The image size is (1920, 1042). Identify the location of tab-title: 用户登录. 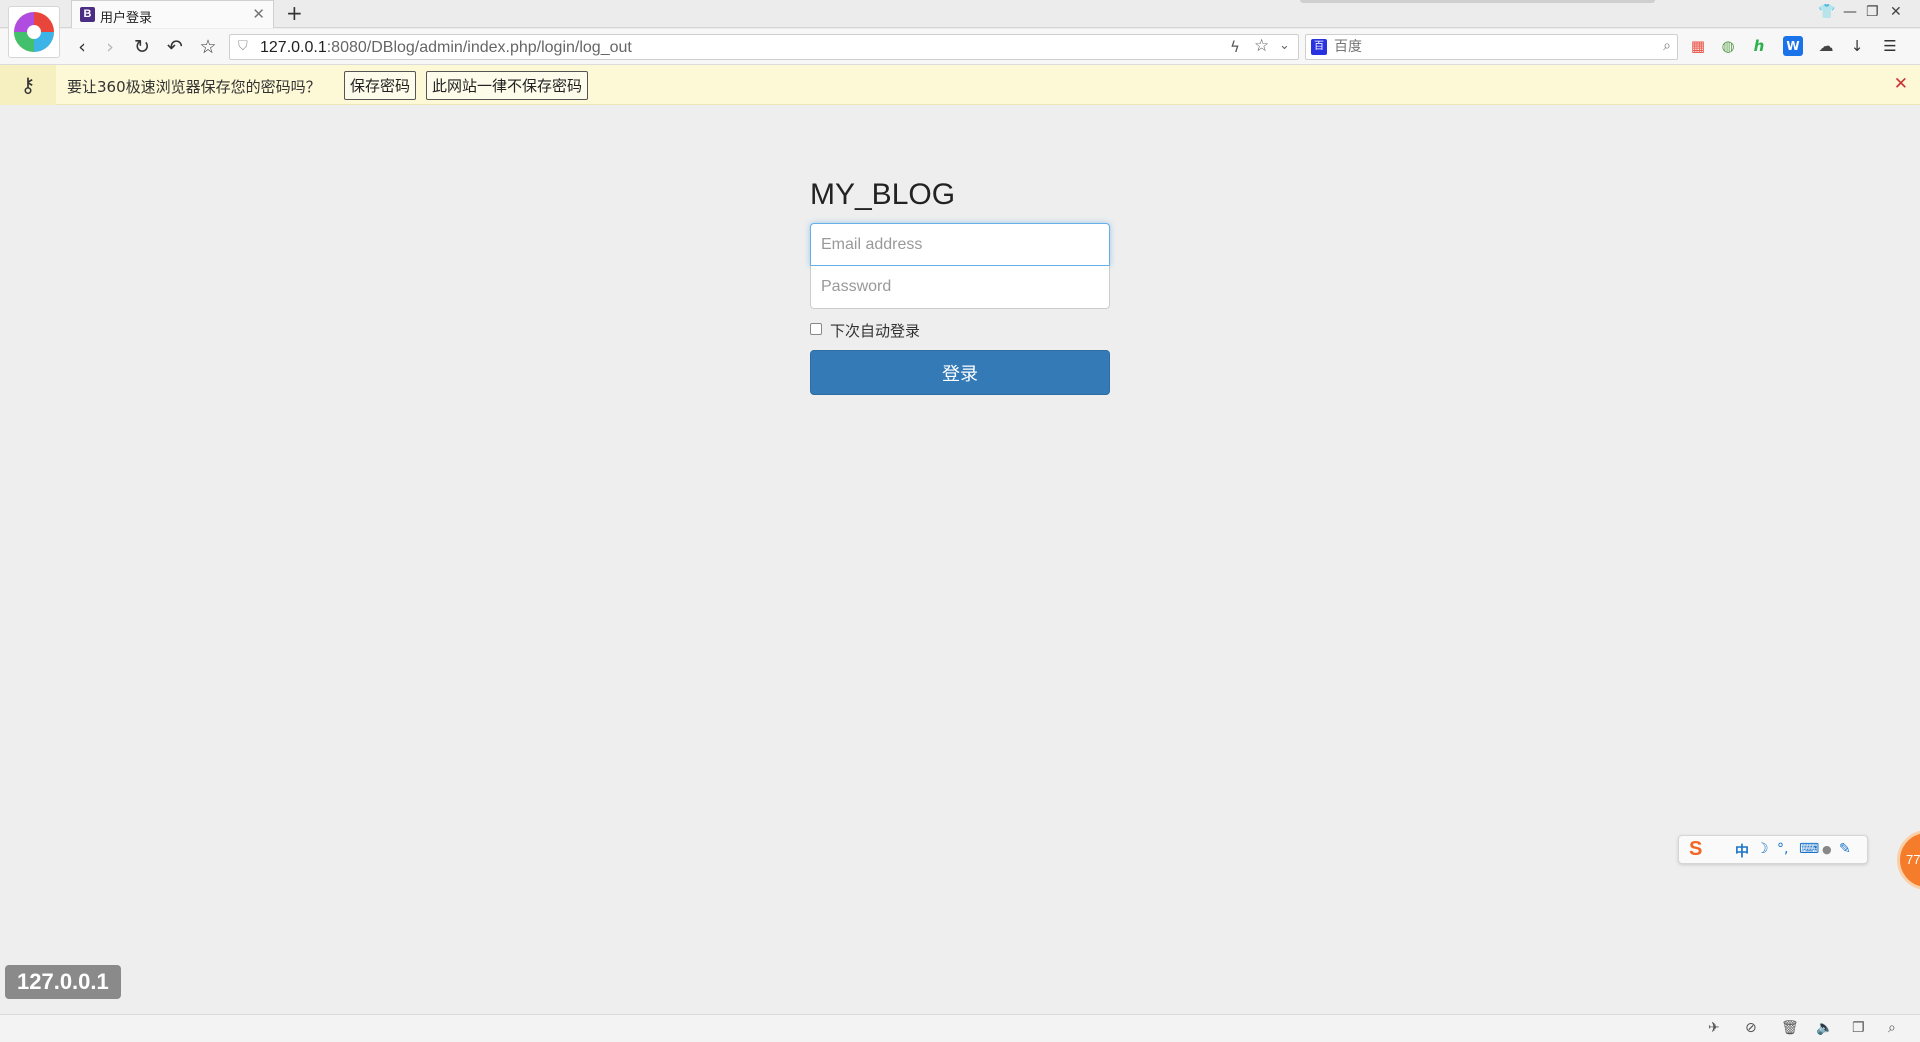
(126, 18).